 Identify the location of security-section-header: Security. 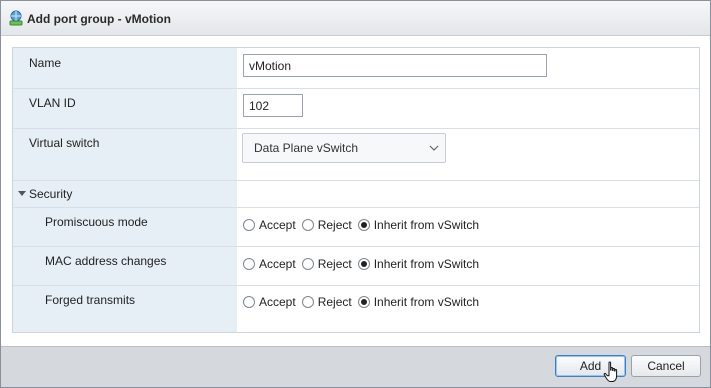
(50, 194).